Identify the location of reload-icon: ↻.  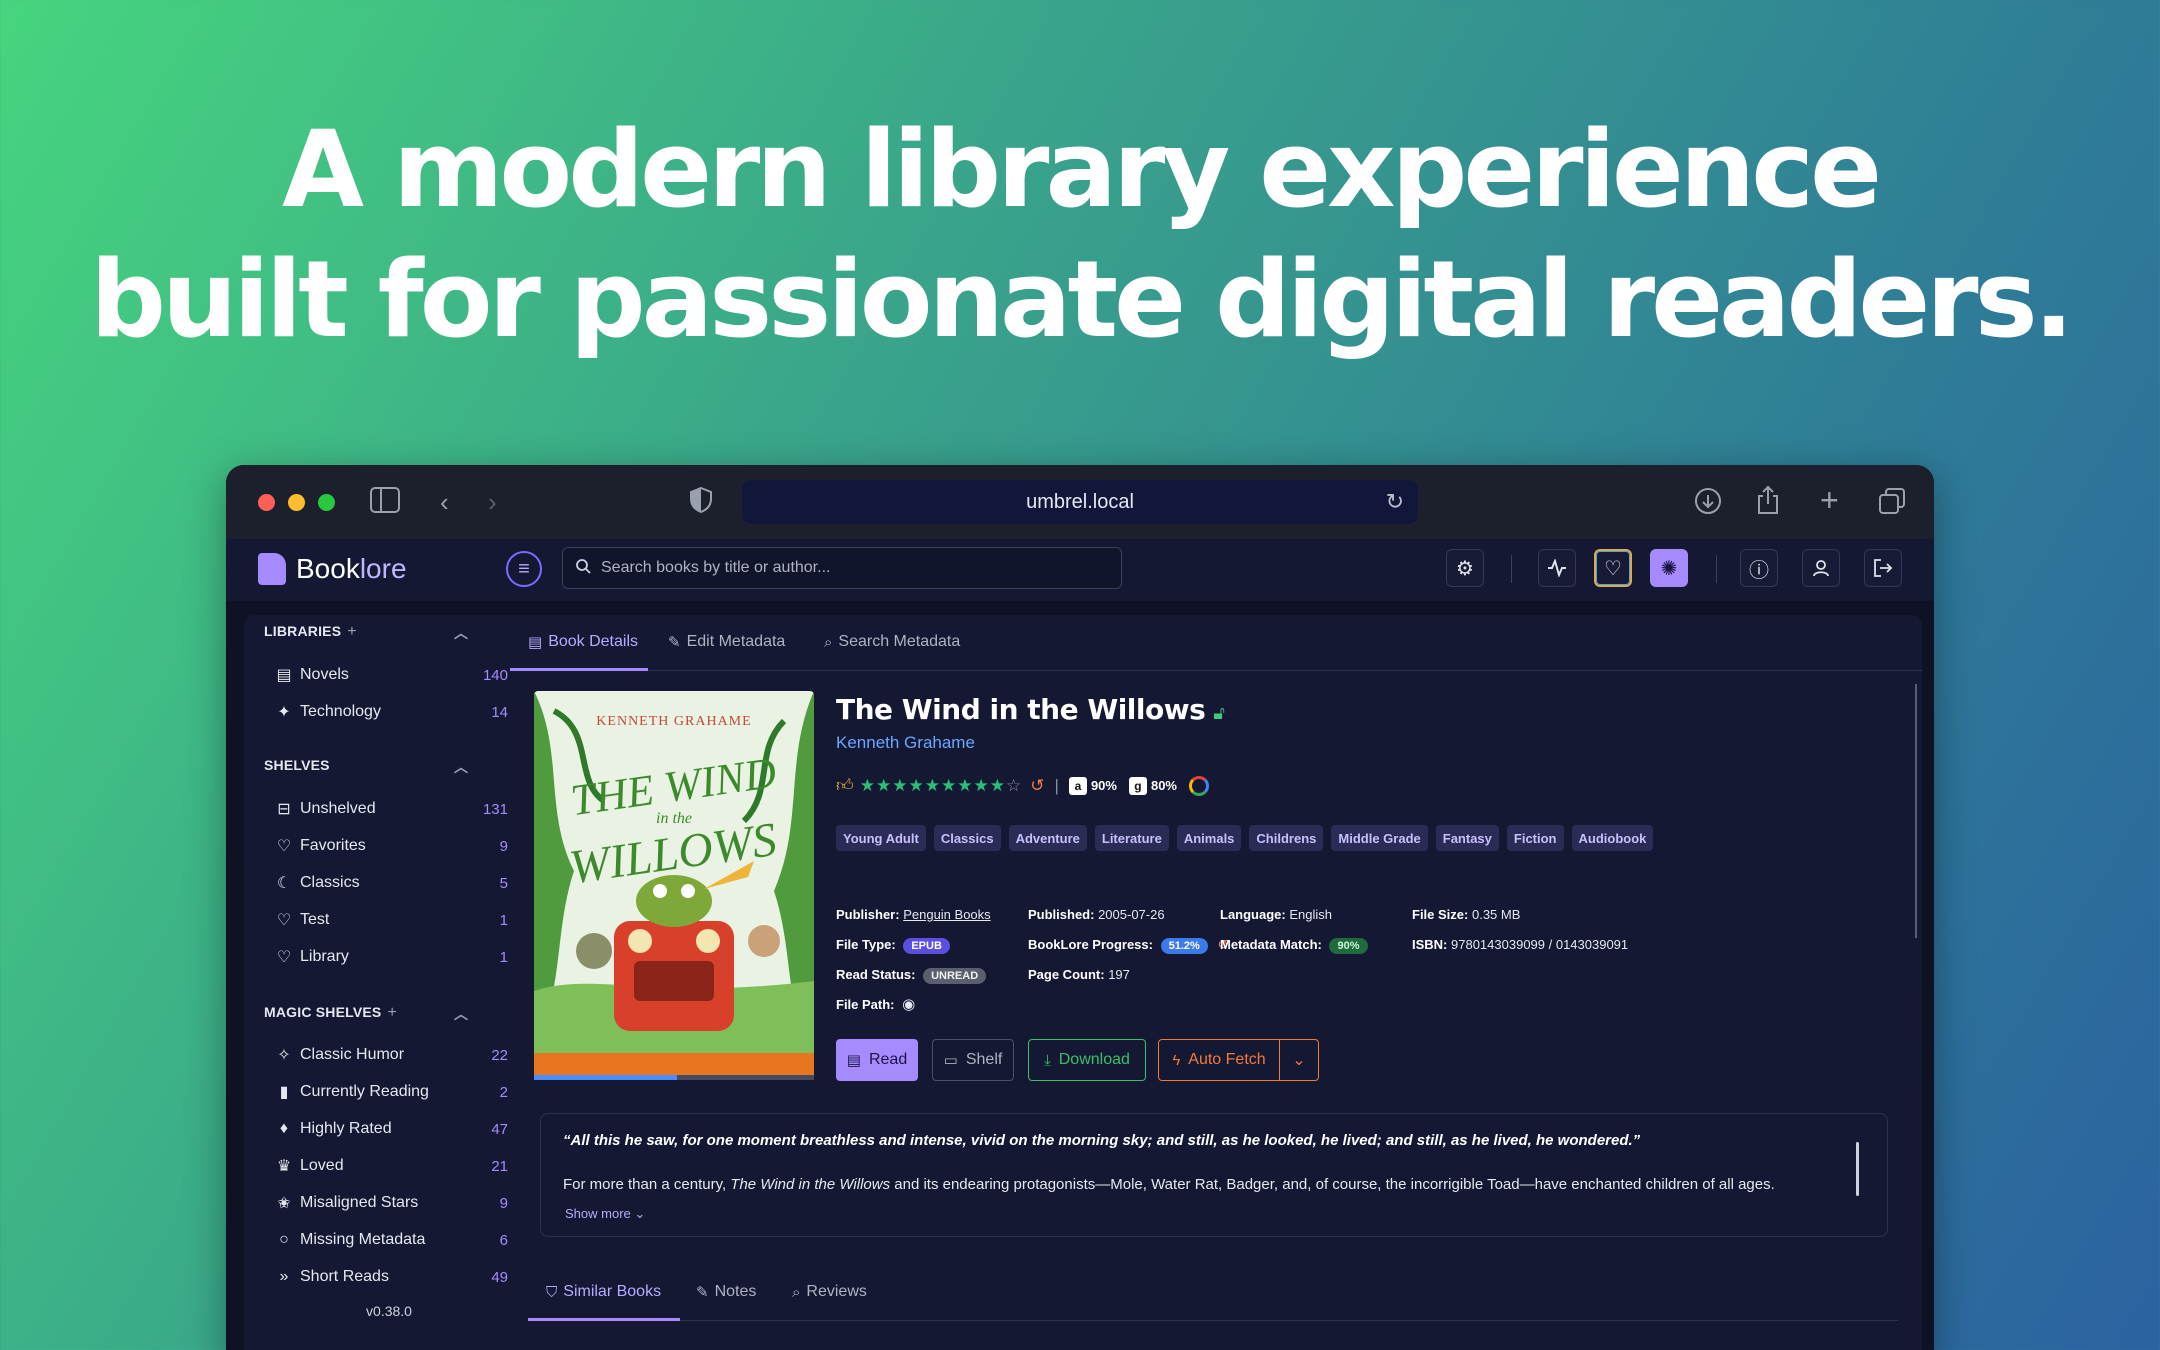
(1395, 502).